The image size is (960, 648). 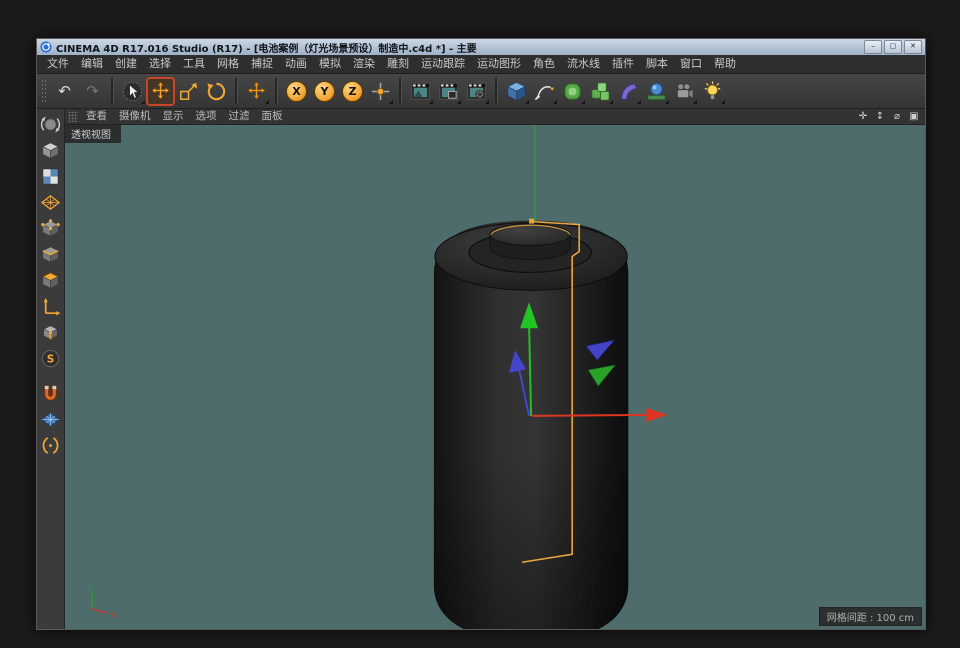 I want to click on undo-button: ↶, so click(x=64, y=91).